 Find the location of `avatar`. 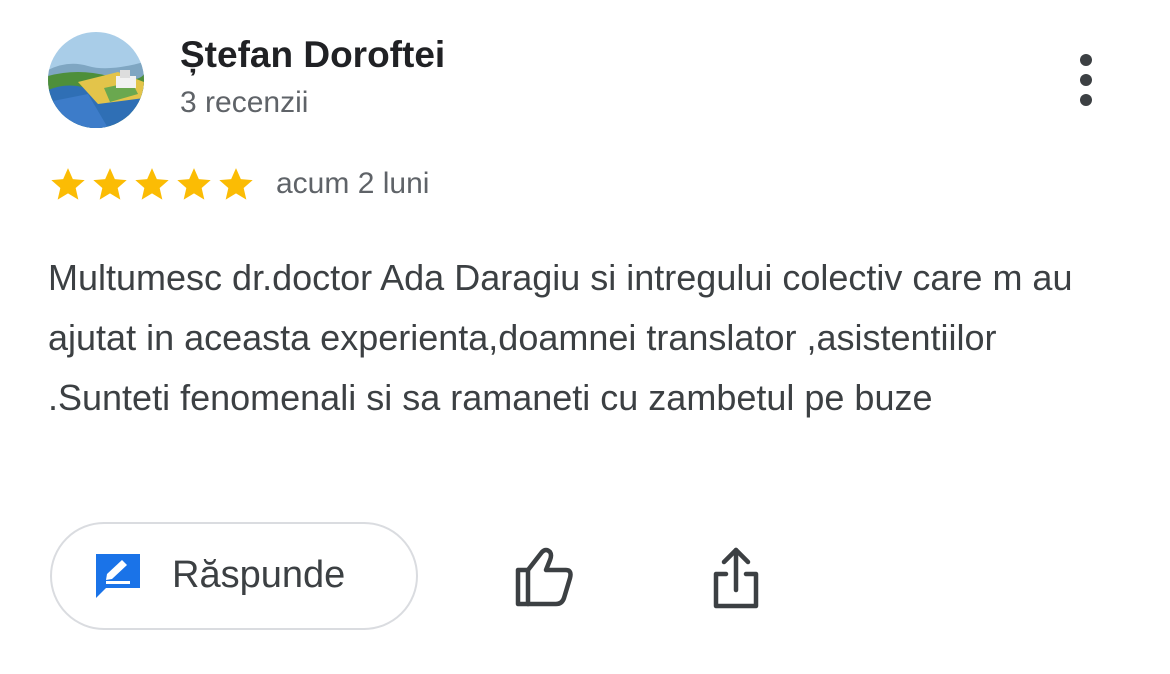

avatar is located at coordinates (96, 80).